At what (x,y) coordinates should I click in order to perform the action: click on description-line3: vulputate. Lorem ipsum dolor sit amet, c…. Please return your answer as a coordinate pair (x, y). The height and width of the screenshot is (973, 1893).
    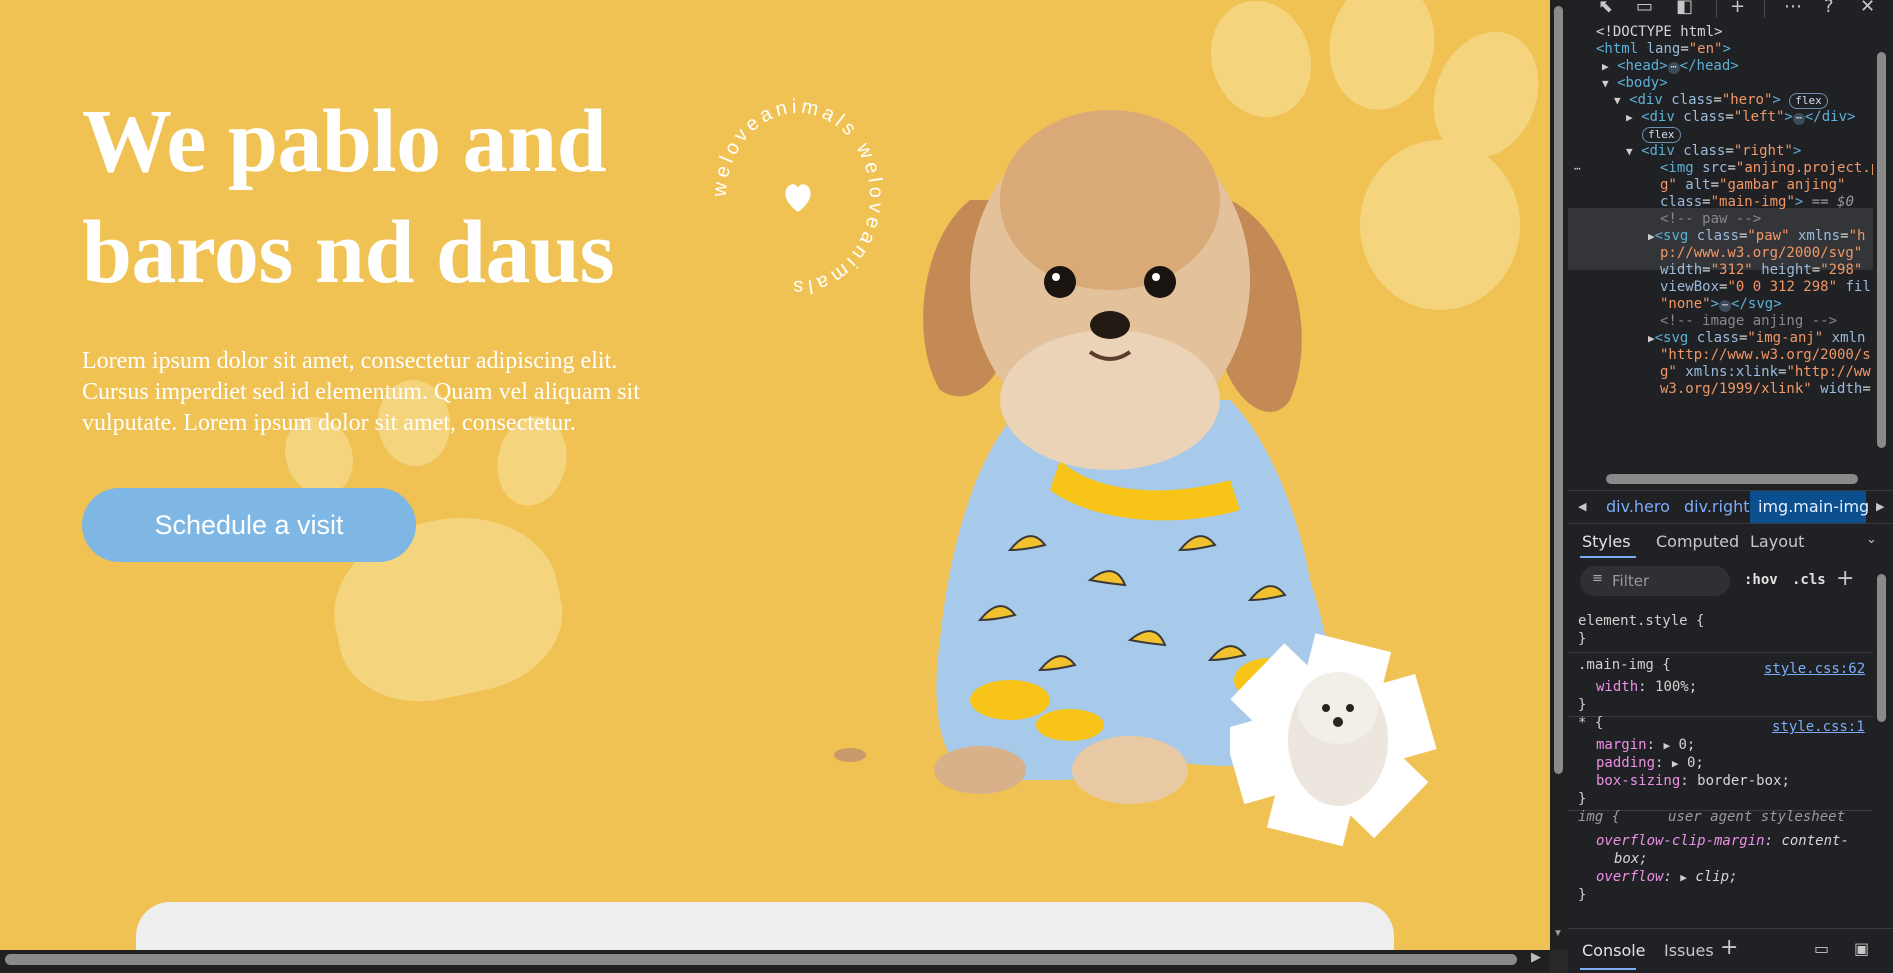
    Looking at the image, I should click on (329, 423).